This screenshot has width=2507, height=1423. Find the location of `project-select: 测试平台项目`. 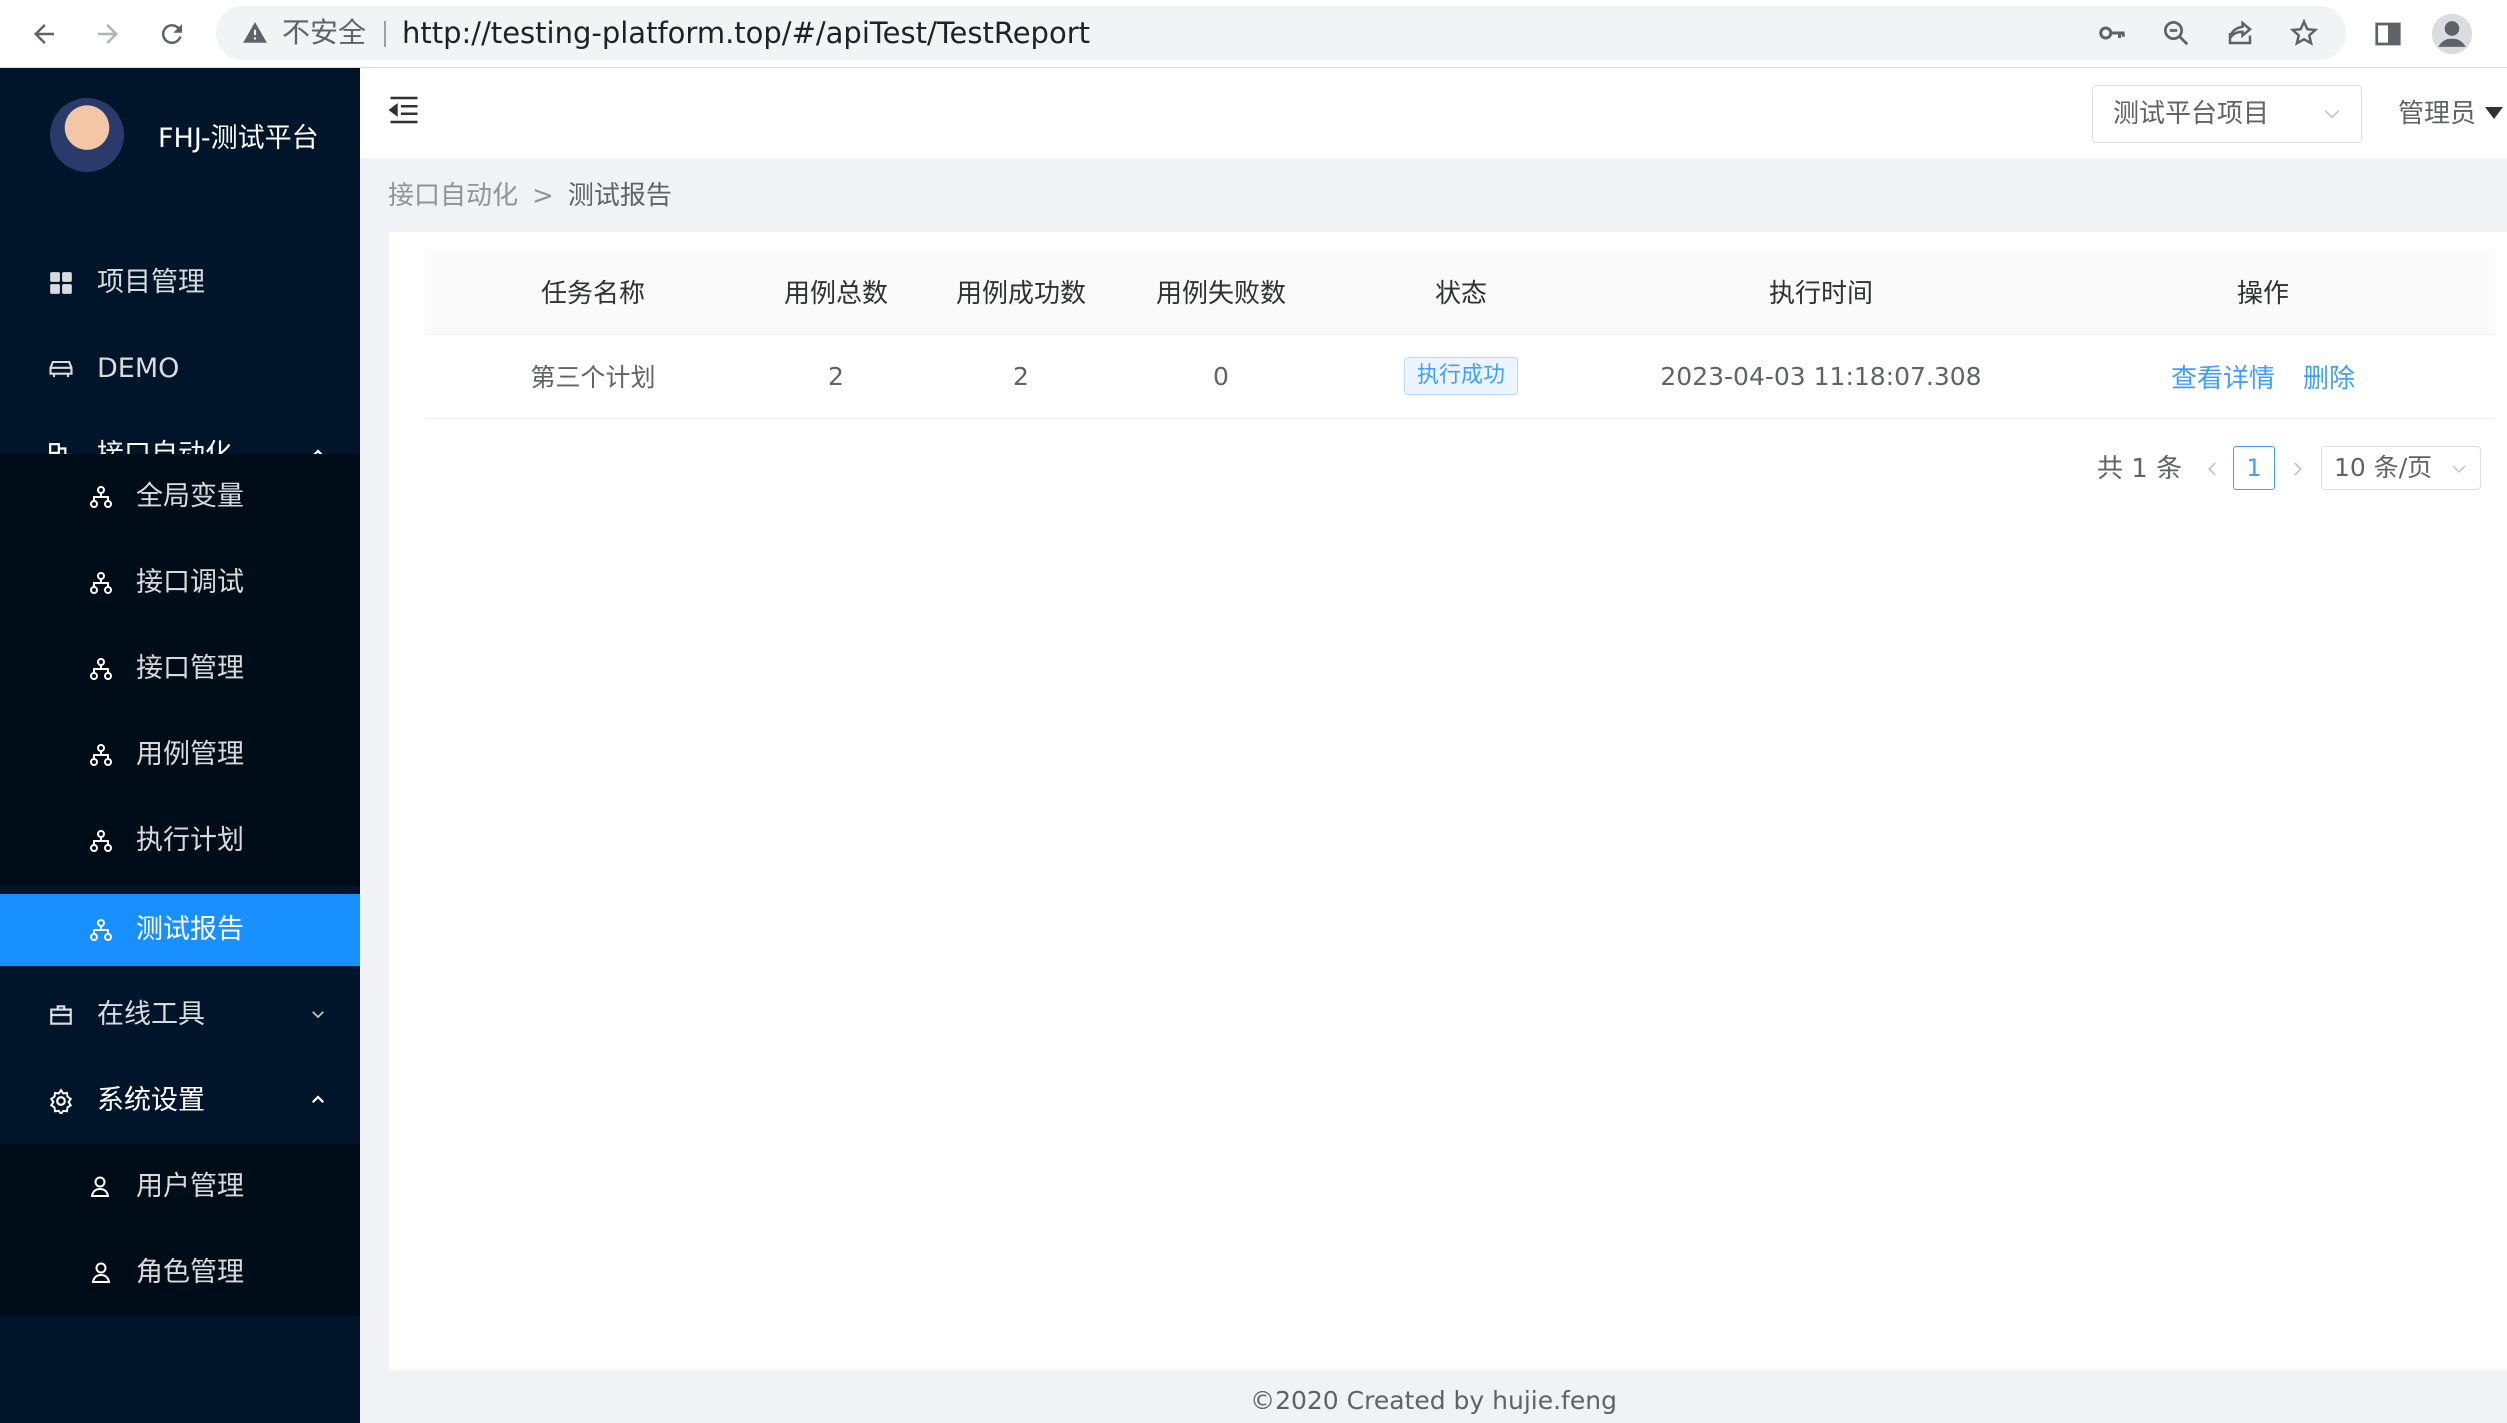

project-select: 测试平台项目 is located at coordinates (2227, 114).